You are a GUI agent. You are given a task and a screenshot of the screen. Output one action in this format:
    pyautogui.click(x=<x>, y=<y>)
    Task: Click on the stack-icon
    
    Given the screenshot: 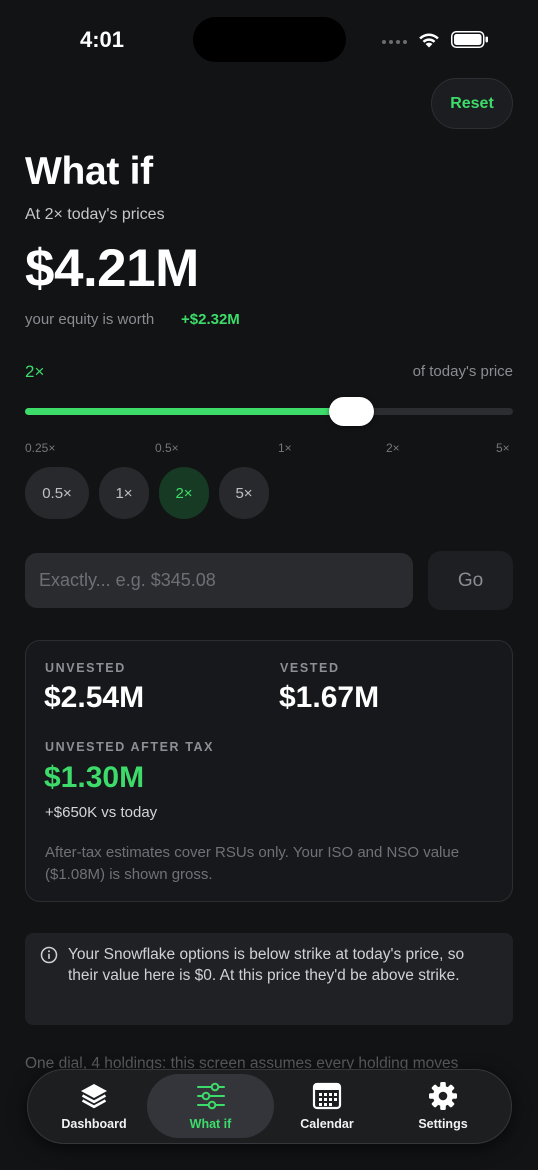 What is the action you would take?
    pyautogui.click(x=94, y=1096)
    